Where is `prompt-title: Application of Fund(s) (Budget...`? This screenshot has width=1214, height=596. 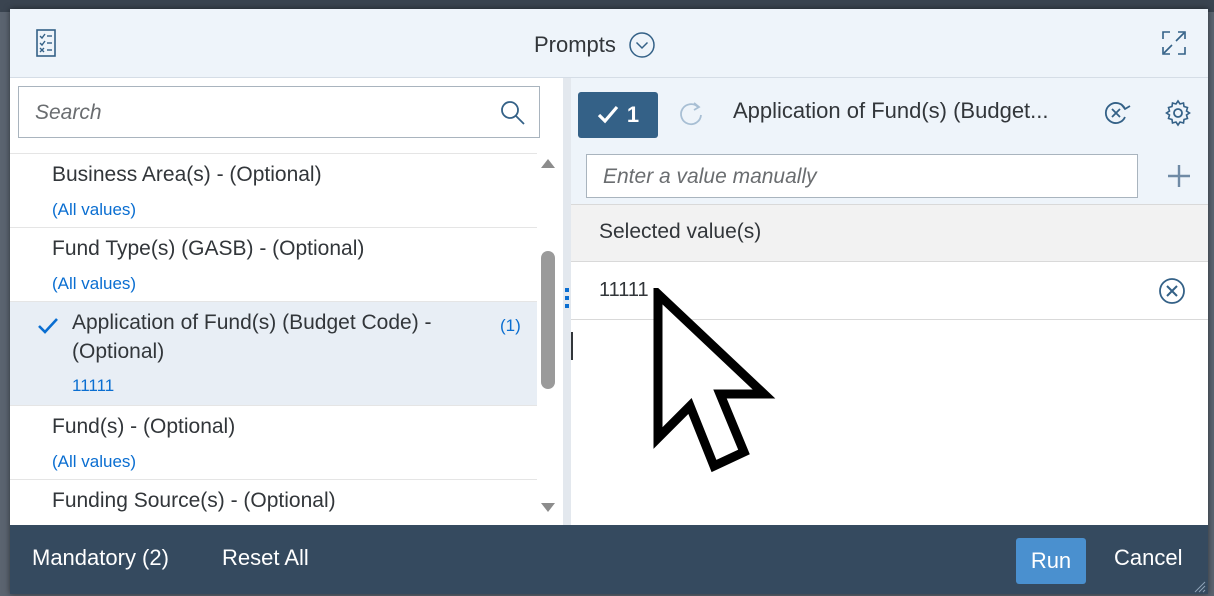
prompt-title: Application of Fund(s) (Budget... is located at coordinates (891, 110).